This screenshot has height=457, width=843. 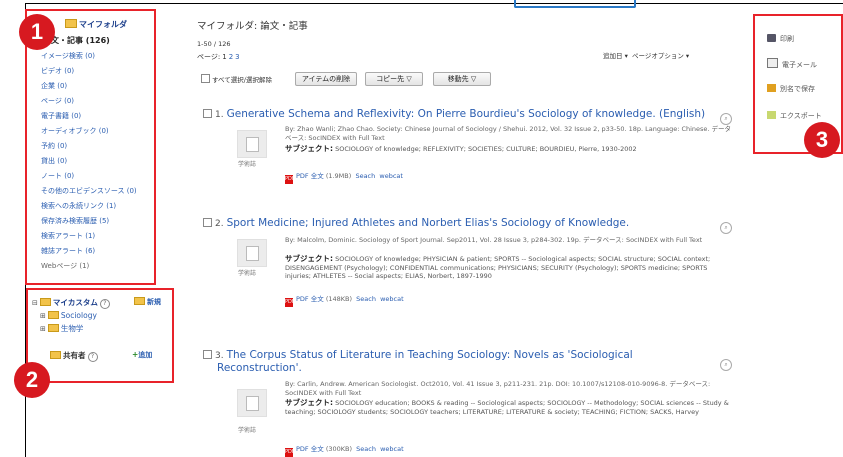 I want to click on pdf-link-row: PDFPDF 全文 (148KB) Seach webcat, so click(x=344, y=301).